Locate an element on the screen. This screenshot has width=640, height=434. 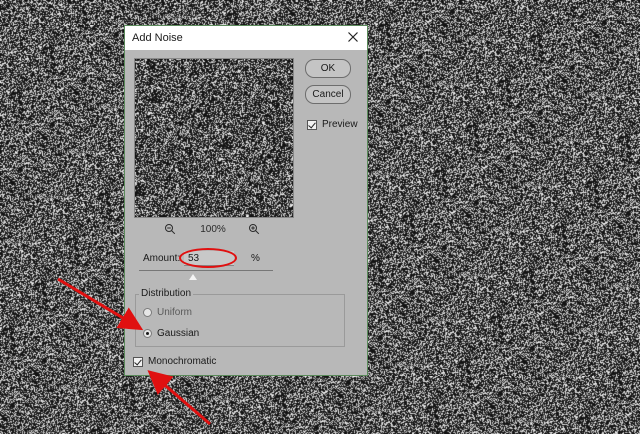
distribution-label: Distribution is located at coordinates (166, 293).